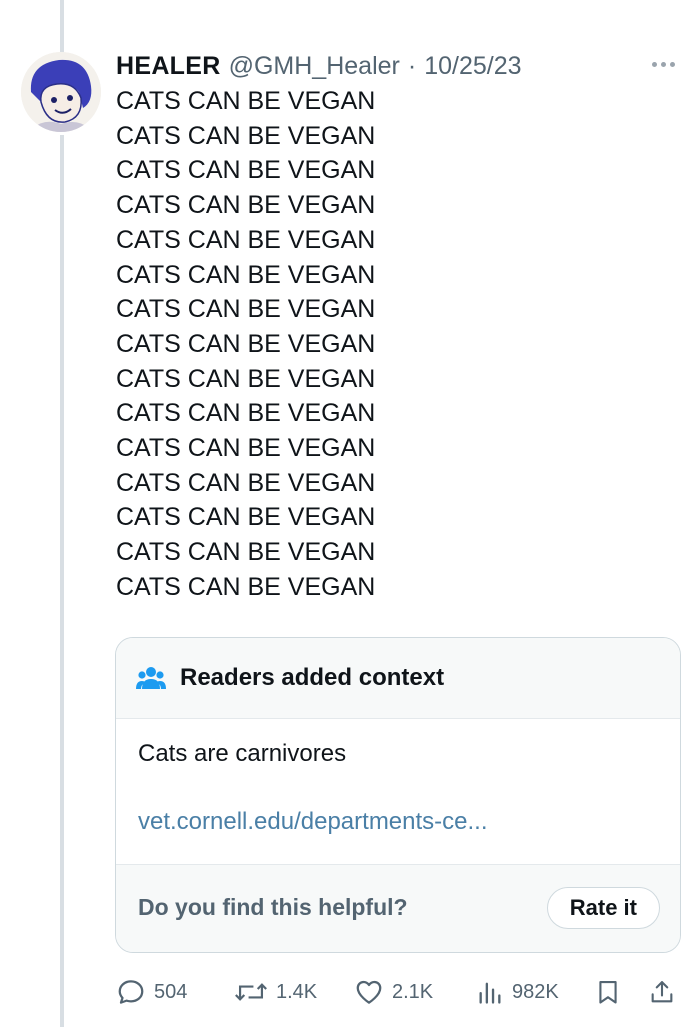 This screenshot has height=1027, width=700. I want to click on bookmark-icon, so click(608, 992).